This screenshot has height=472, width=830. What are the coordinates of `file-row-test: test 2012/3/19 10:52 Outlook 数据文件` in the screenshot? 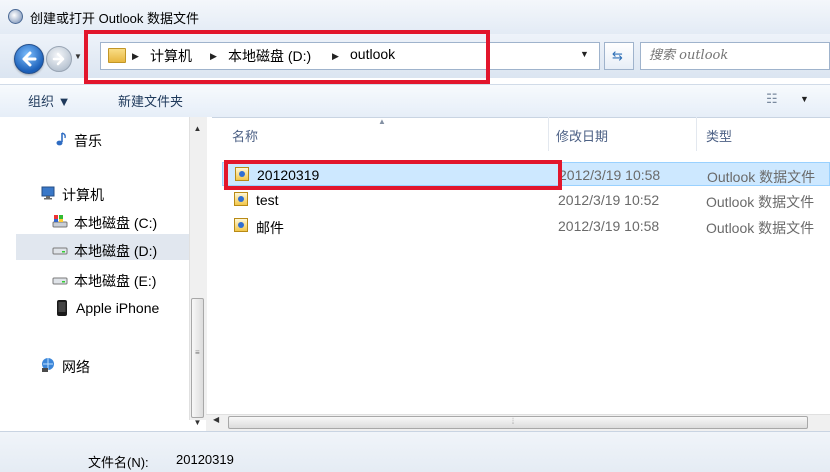 It's located at (526, 200).